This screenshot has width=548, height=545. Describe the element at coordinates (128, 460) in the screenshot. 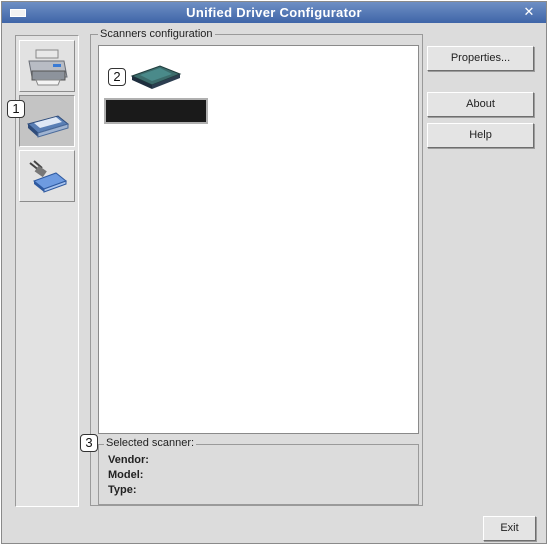

I see `vendor-label: Vendor:` at that location.